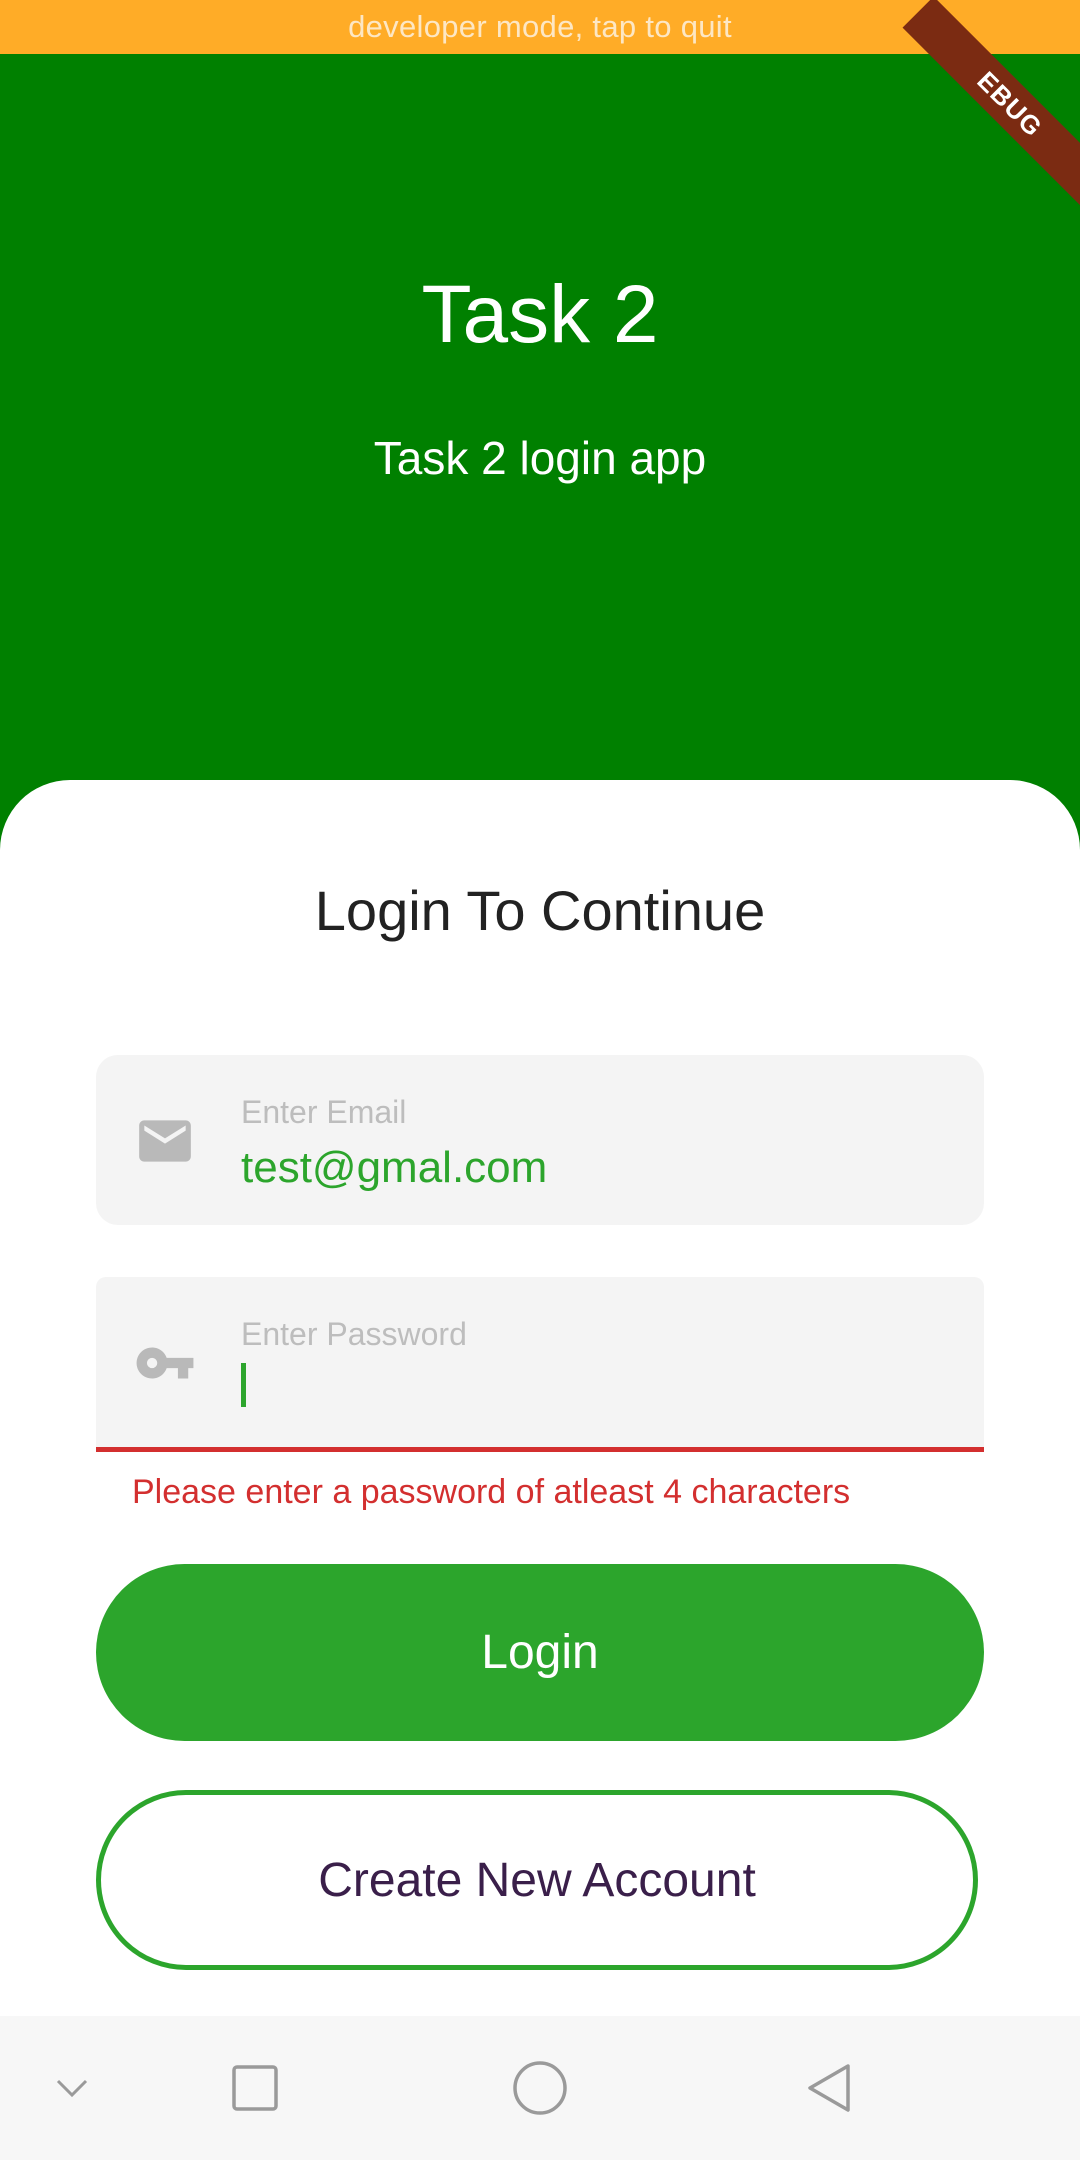 The width and height of the screenshot is (1080, 2160). Describe the element at coordinates (540, 458) in the screenshot. I see `app-subtitle: Task 2 login app` at that location.